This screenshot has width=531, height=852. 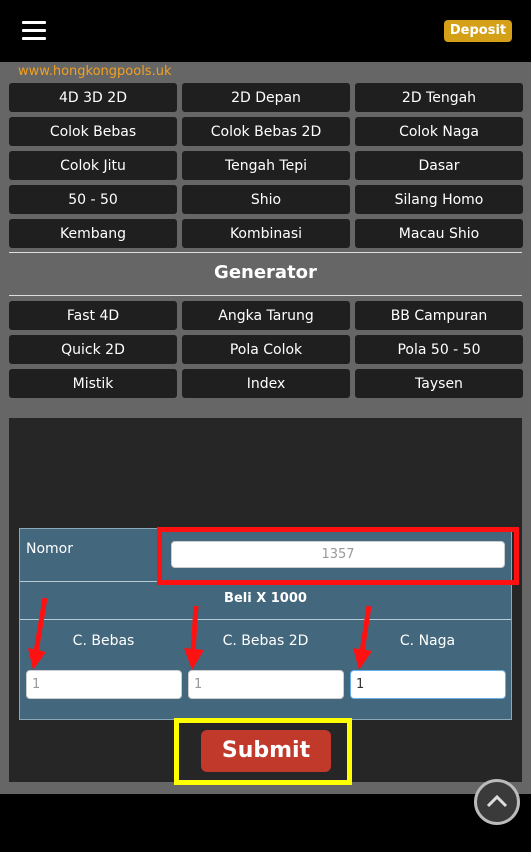 What do you see at coordinates (439, 349) in the screenshot?
I see `generator-button: Pola 50 - 50` at bounding box center [439, 349].